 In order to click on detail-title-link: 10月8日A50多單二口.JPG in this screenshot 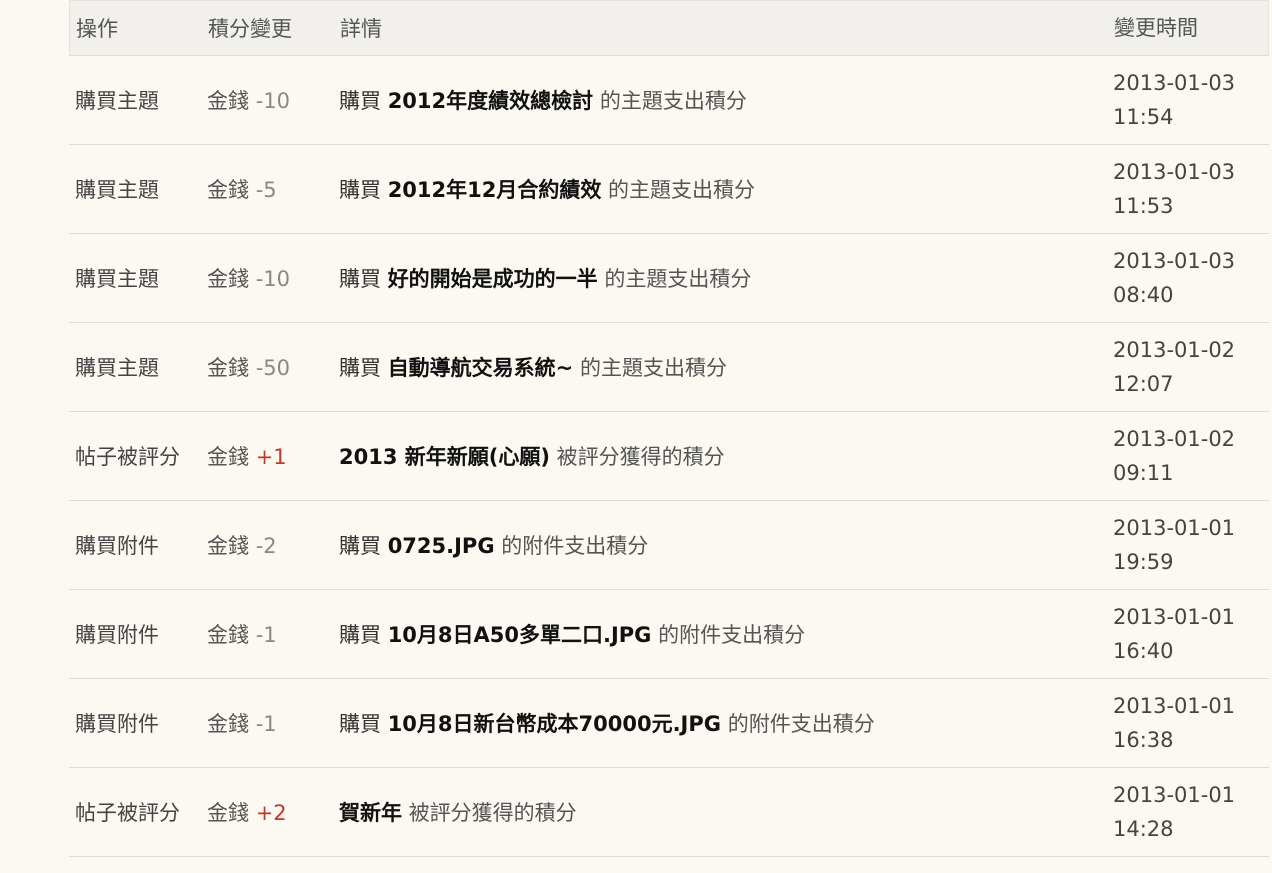, I will do `click(520, 635)`.